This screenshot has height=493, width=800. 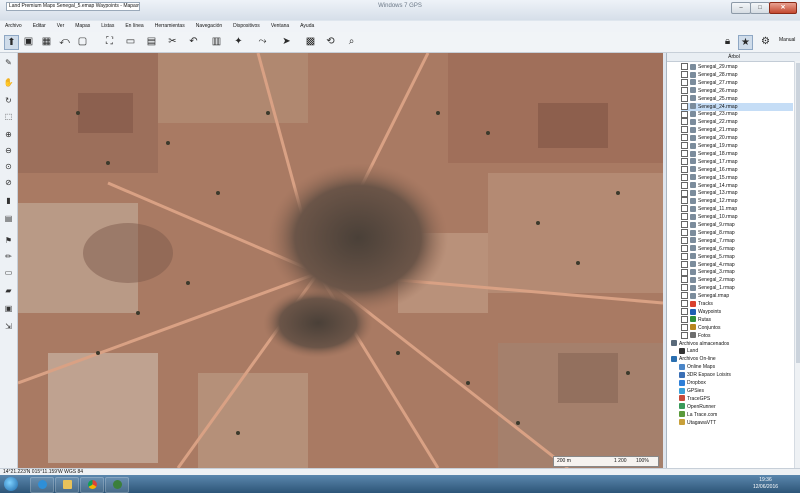 What do you see at coordinates (247, 26) in the screenshot?
I see `menu-dispositivos: Dispositivos` at bounding box center [247, 26].